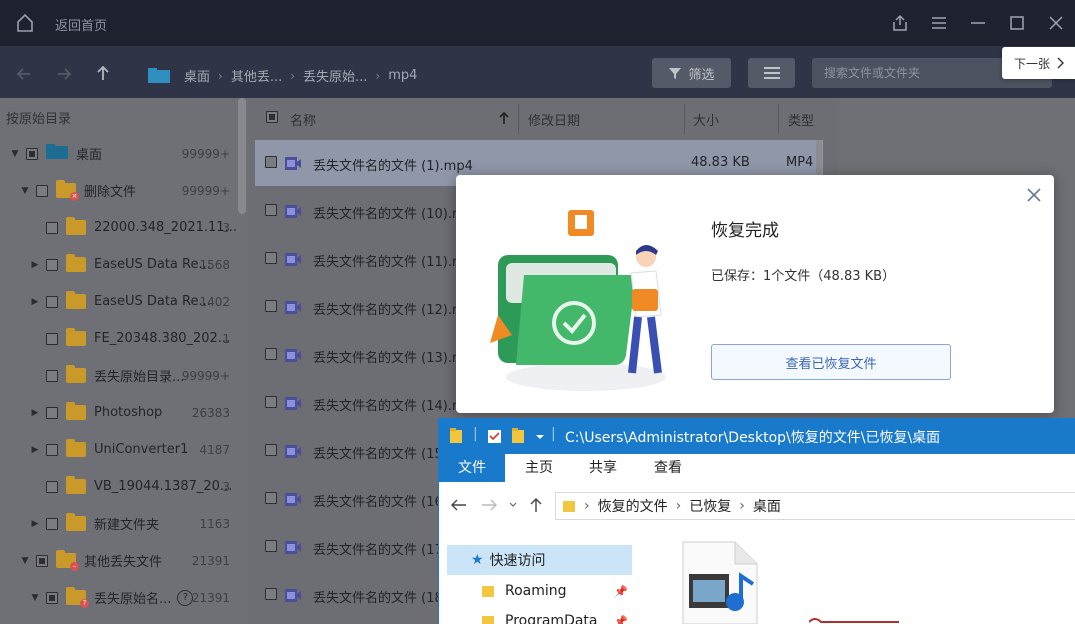 The width and height of the screenshot is (1075, 624). What do you see at coordinates (504, 118) in the screenshot?
I see `sort-up-icon` at bounding box center [504, 118].